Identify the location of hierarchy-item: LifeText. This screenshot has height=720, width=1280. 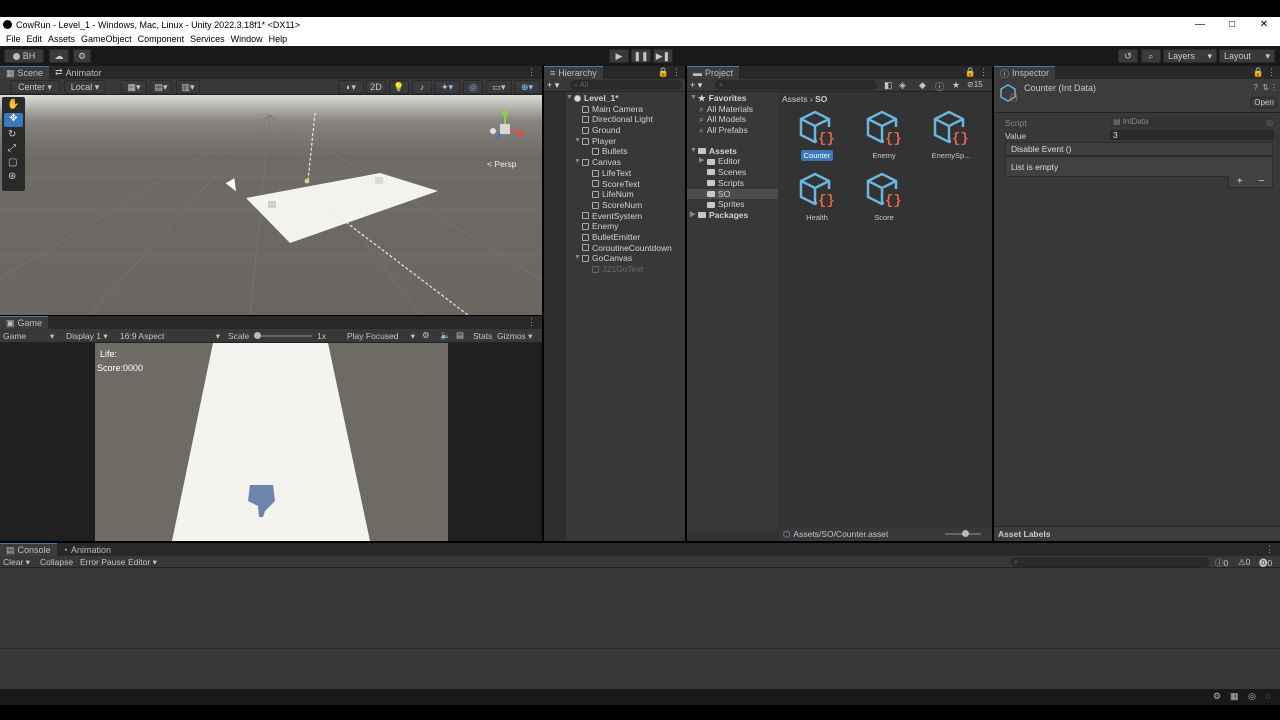
(625, 173).